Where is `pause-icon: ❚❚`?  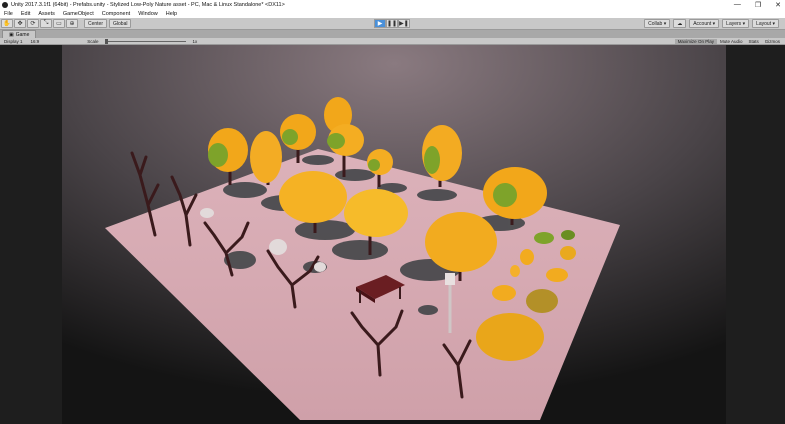
pause-icon: ❚❚ is located at coordinates (392, 23).